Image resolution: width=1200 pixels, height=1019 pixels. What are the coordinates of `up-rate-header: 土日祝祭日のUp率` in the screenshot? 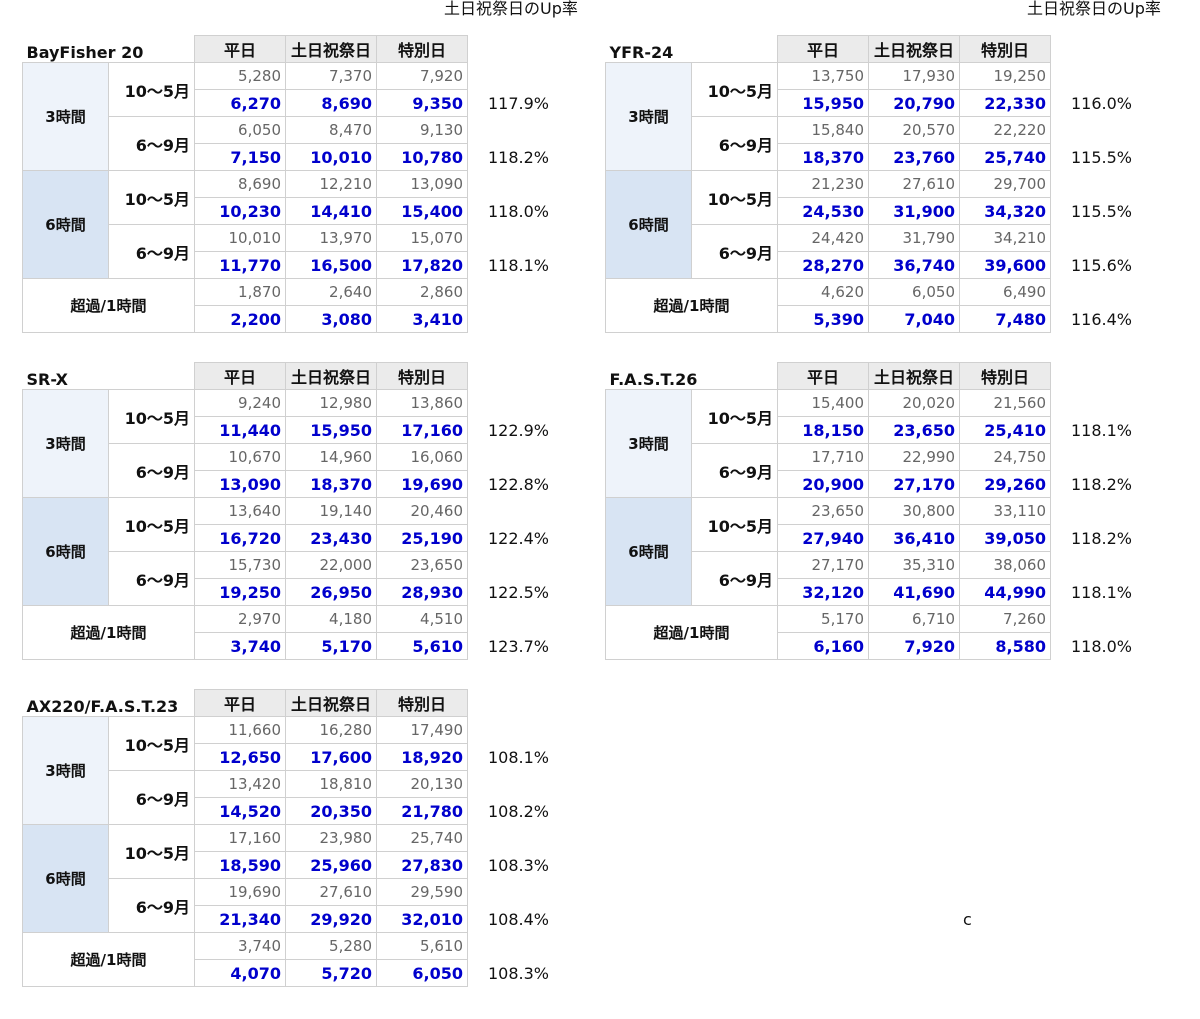 It's located at (511, 9).